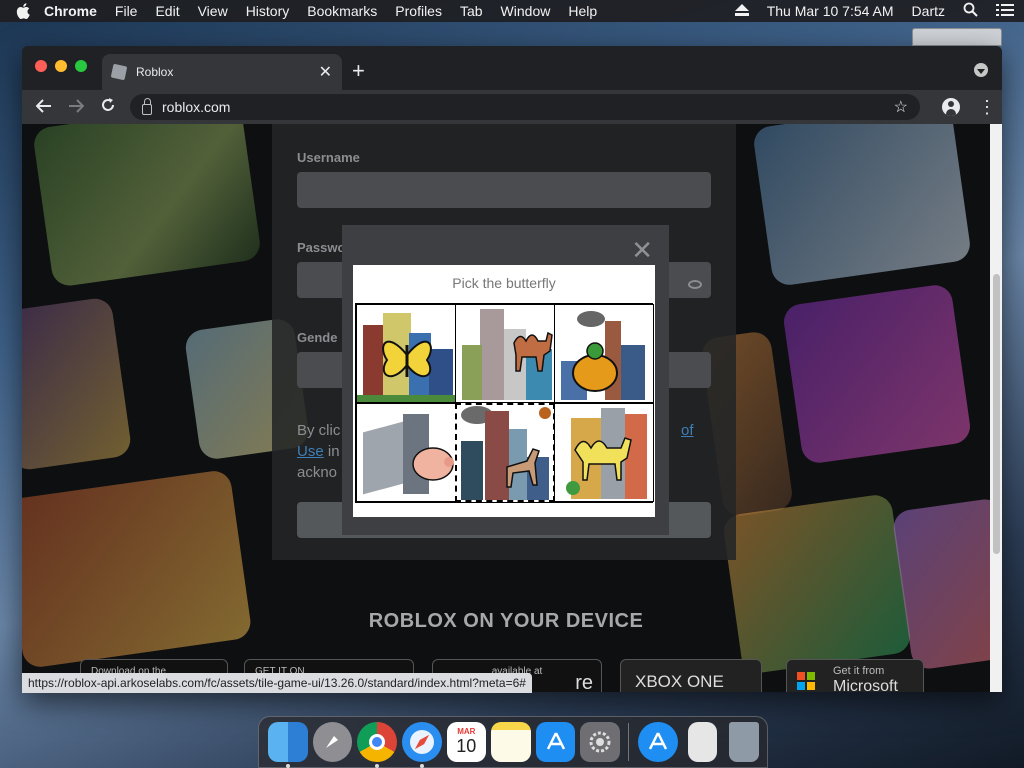 Image resolution: width=1024 pixels, height=768 pixels. Describe the element at coordinates (687, 430) in the screenshot. I see `terms-link: of` at that location.